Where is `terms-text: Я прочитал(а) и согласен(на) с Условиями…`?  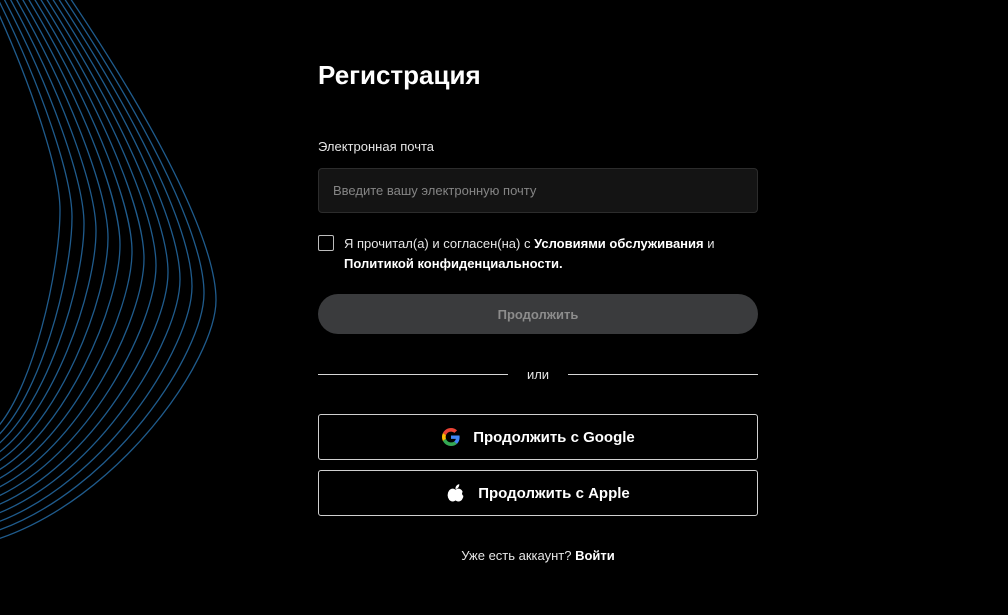
terms-text: Я прочитал(а) и согласен(на) с Условиями… is located at coordinates (551, 254).